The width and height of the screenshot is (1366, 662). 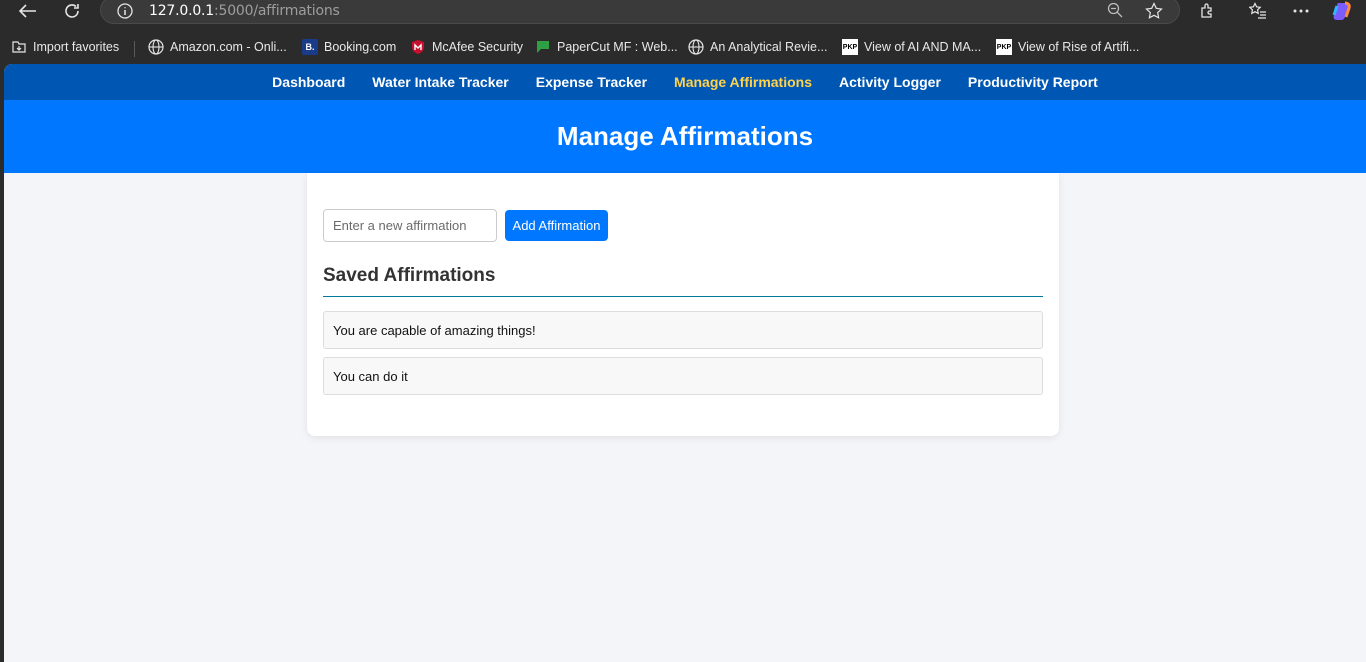 I want to click on affirmation-input, so click(x=410, y=225).